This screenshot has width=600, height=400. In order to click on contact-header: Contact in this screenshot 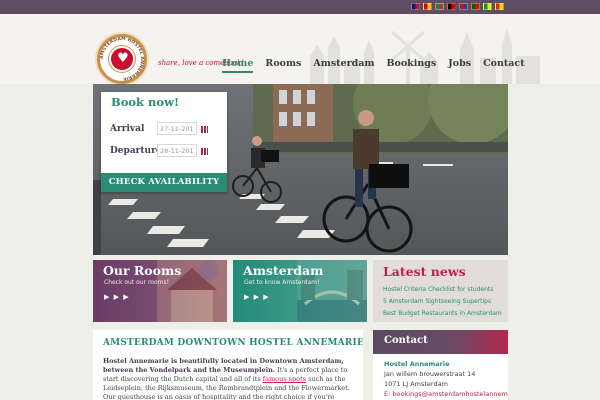, I will do `click(440, 342)`.